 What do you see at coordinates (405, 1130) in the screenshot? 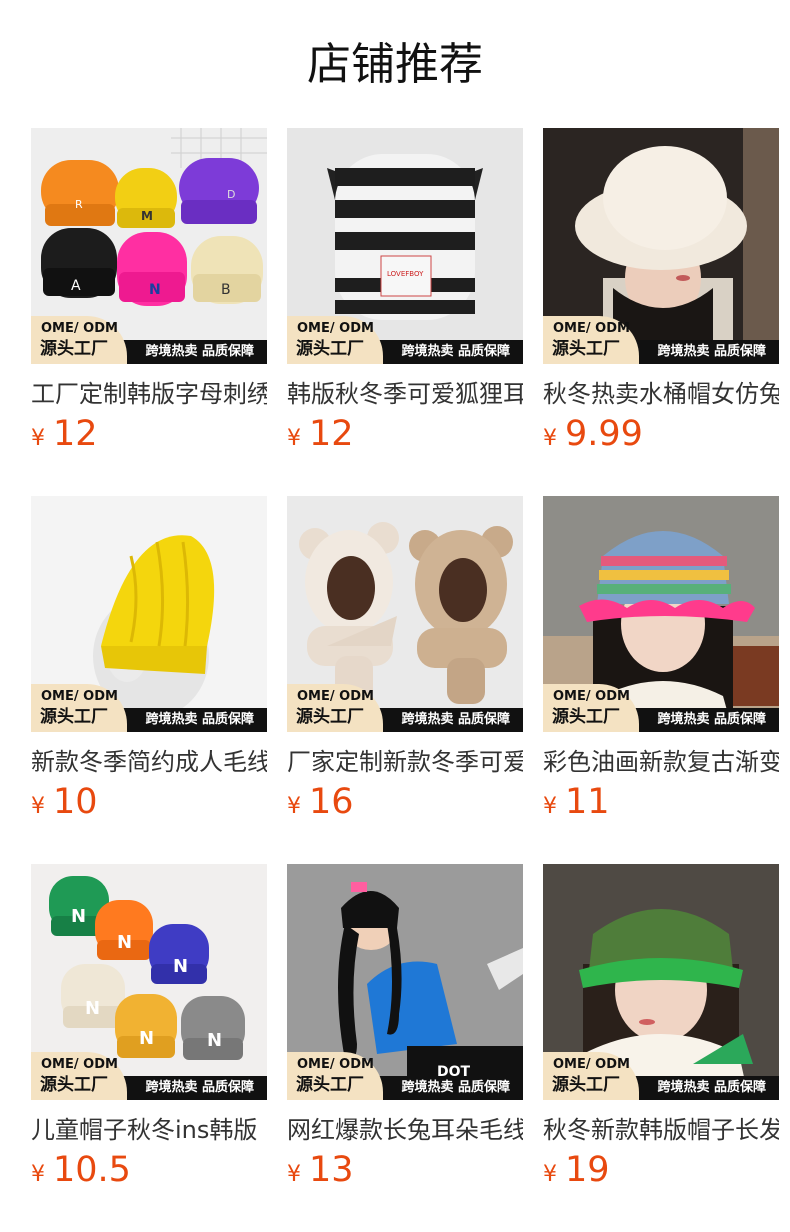
I see `product-name: 网红爆款长兔耳朵毛线` at bounding box center [405, 1130].